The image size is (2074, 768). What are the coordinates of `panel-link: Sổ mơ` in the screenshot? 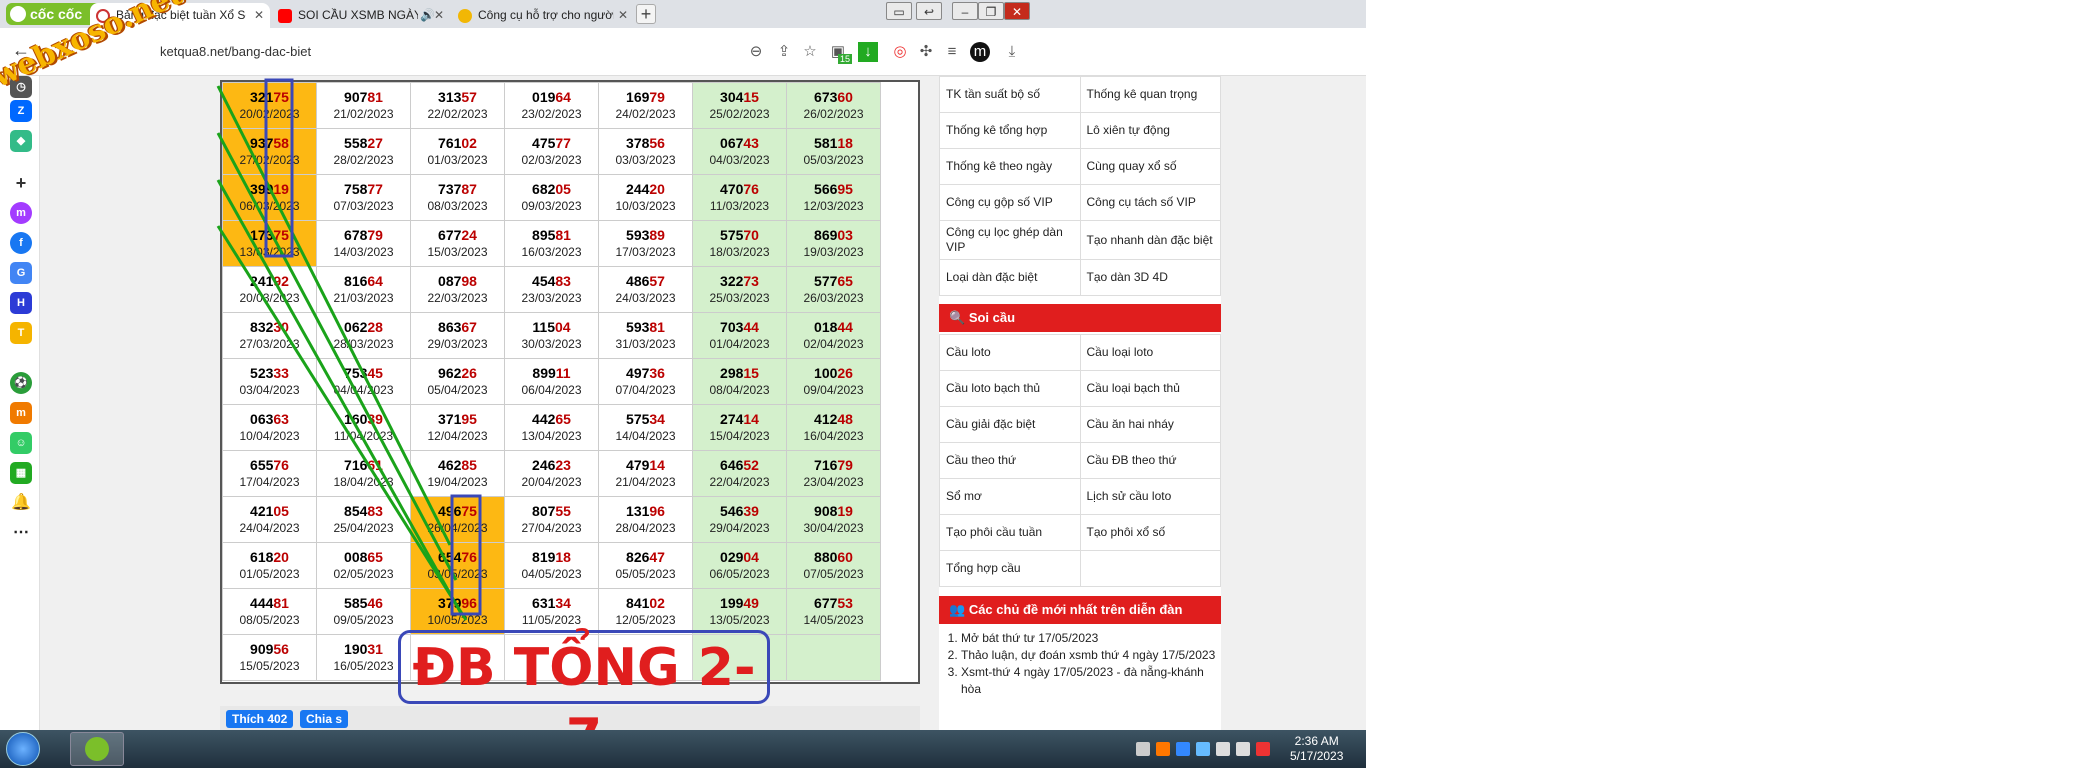 It's located at (1010, 496).